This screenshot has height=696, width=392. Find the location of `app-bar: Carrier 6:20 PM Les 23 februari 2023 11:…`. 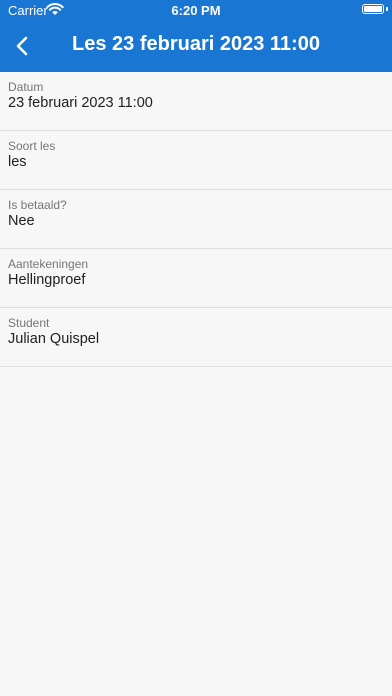

app-bar: Carrier 6:20 PM Les 23 februari 2023 11:… is located at coordinates (196, 36).